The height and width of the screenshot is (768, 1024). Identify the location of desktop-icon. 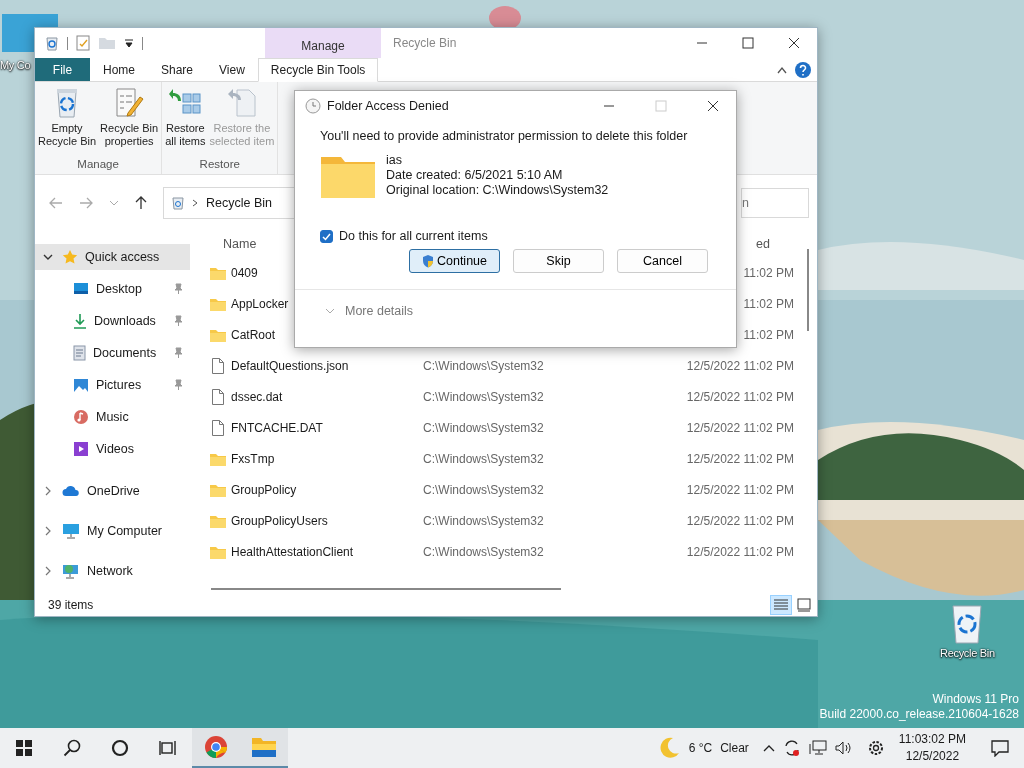
(81, 289).